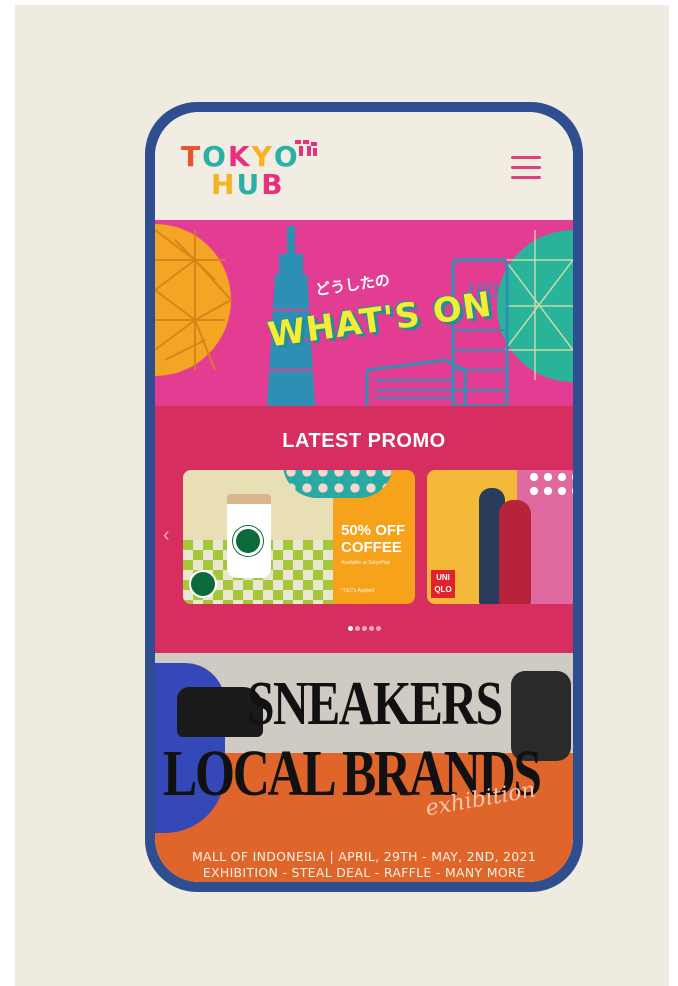 The image size is (678, 986). Describe the element at coordinates (364, 166) in the screenshot. I see `app-header: TOKYO HUB` at that location.